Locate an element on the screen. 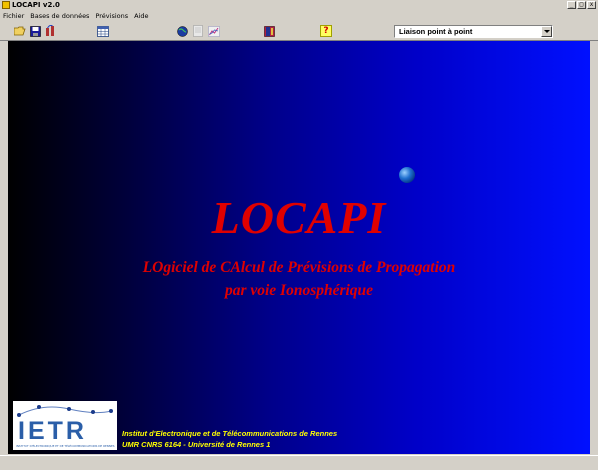 This screenshot has width=598, height=470. help-icon: ? is located at coordinates (326, 31).